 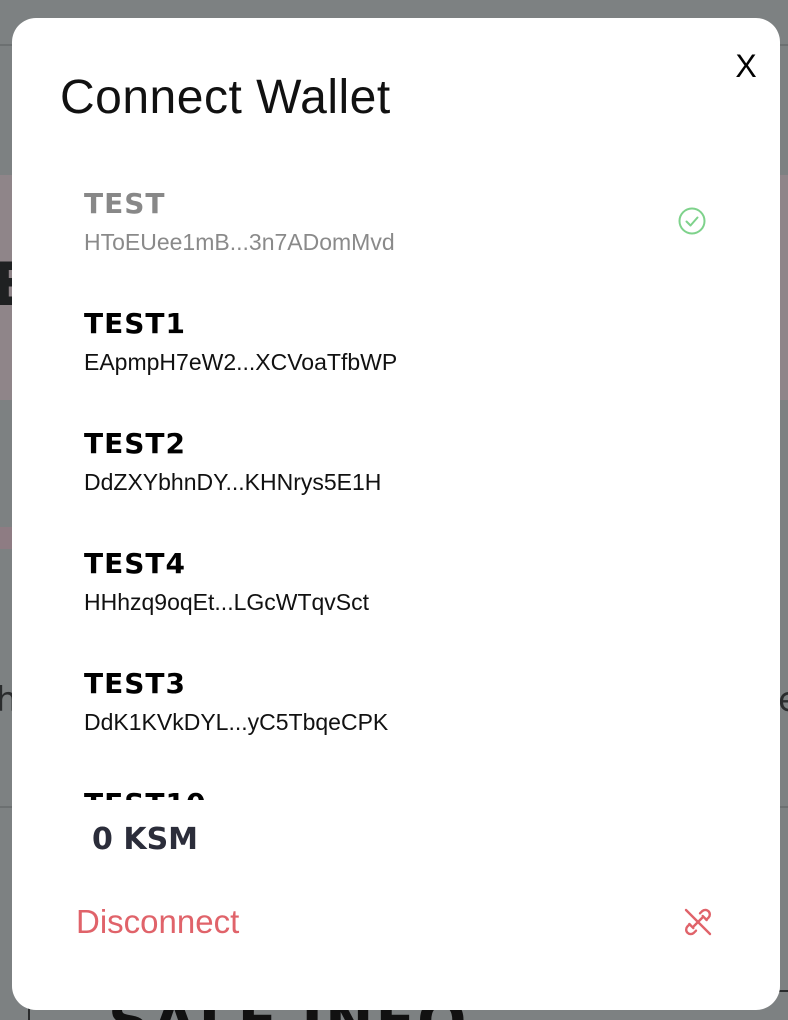 What do you see at coordinates (145, 839) in the screenshot?
I see `balance-value: 0 KSM` at bounding box center [145, 839].